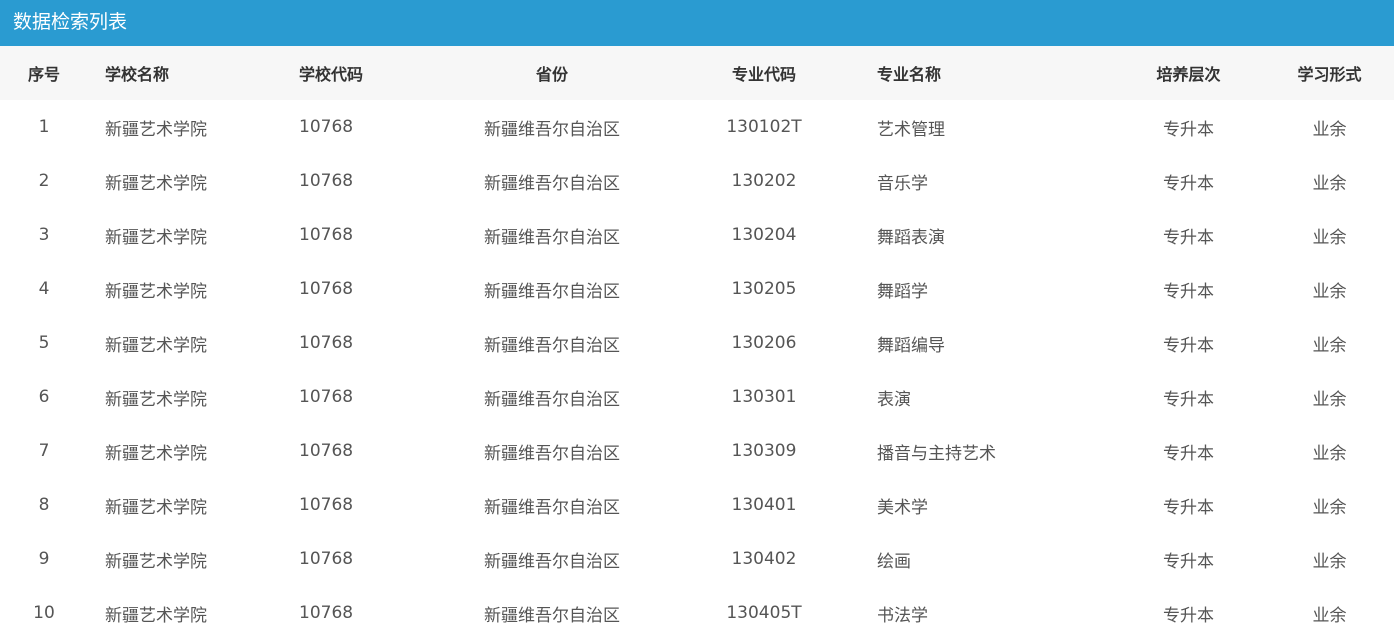  What do you see at coordinates (43, 74) in the screenshot?
I see `header-seq: 序号` at bounding box center [43, 74].